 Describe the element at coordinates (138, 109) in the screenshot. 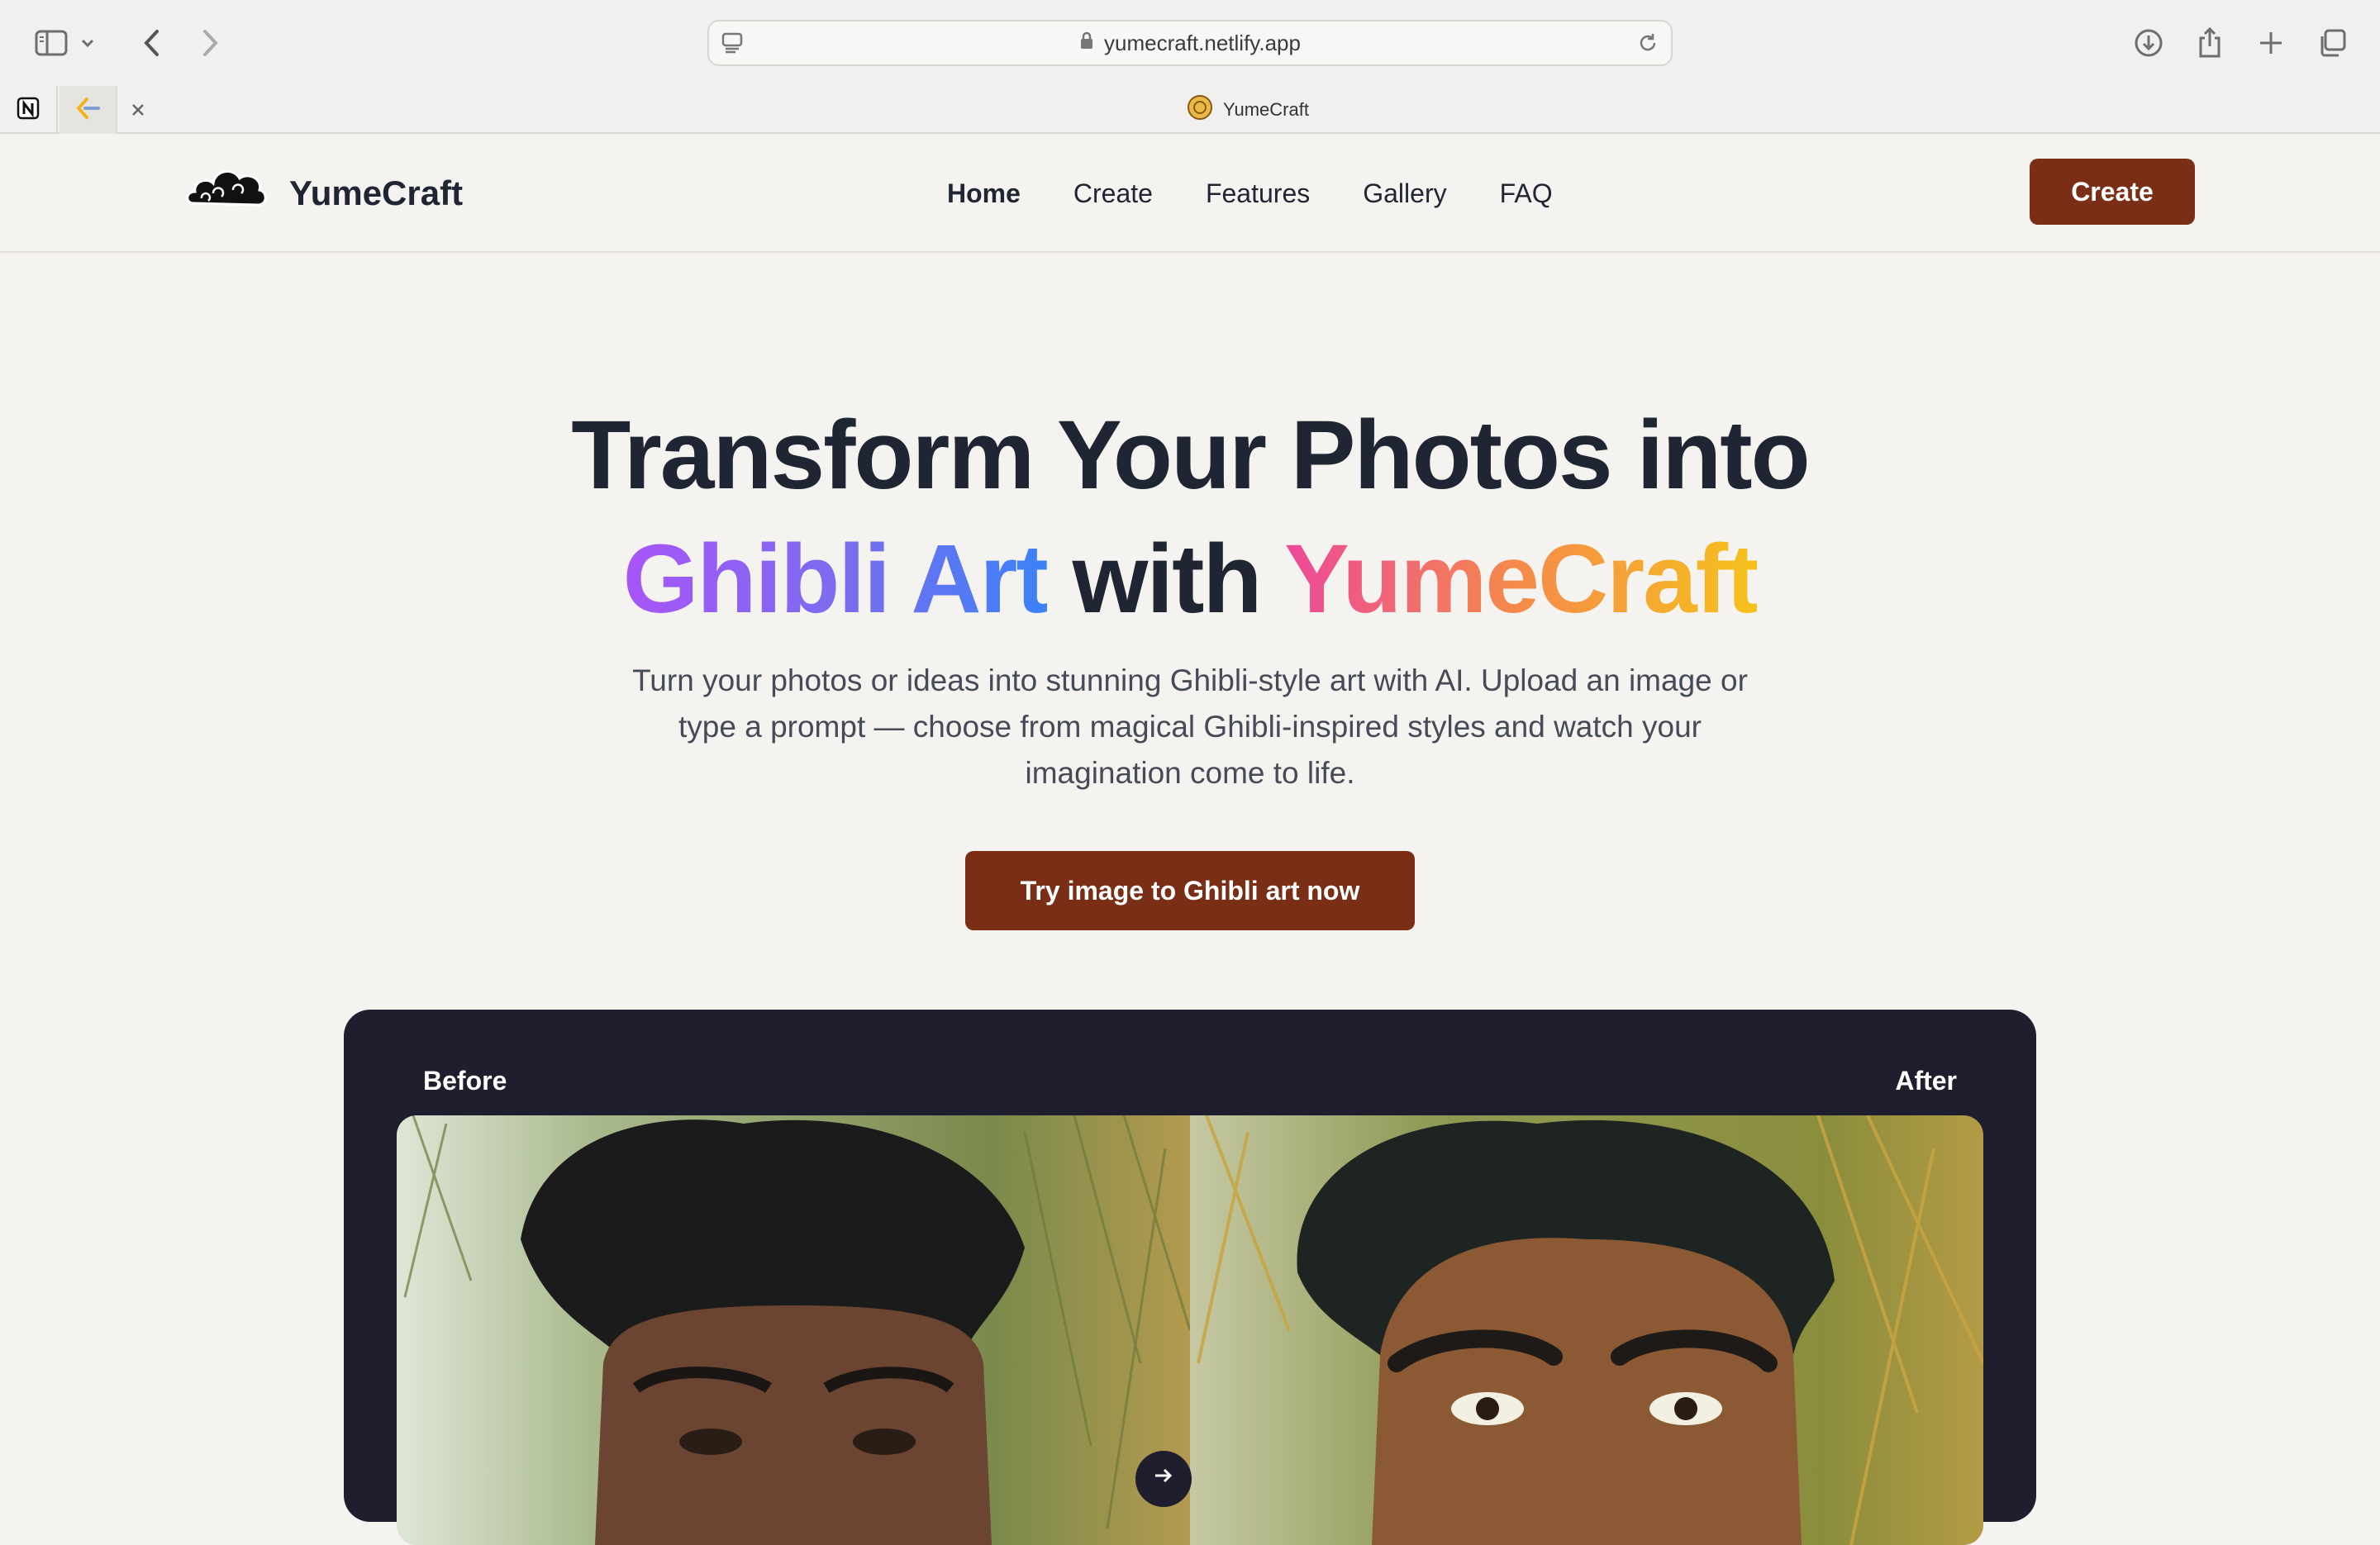

I see `close-tab-icon` at that location.